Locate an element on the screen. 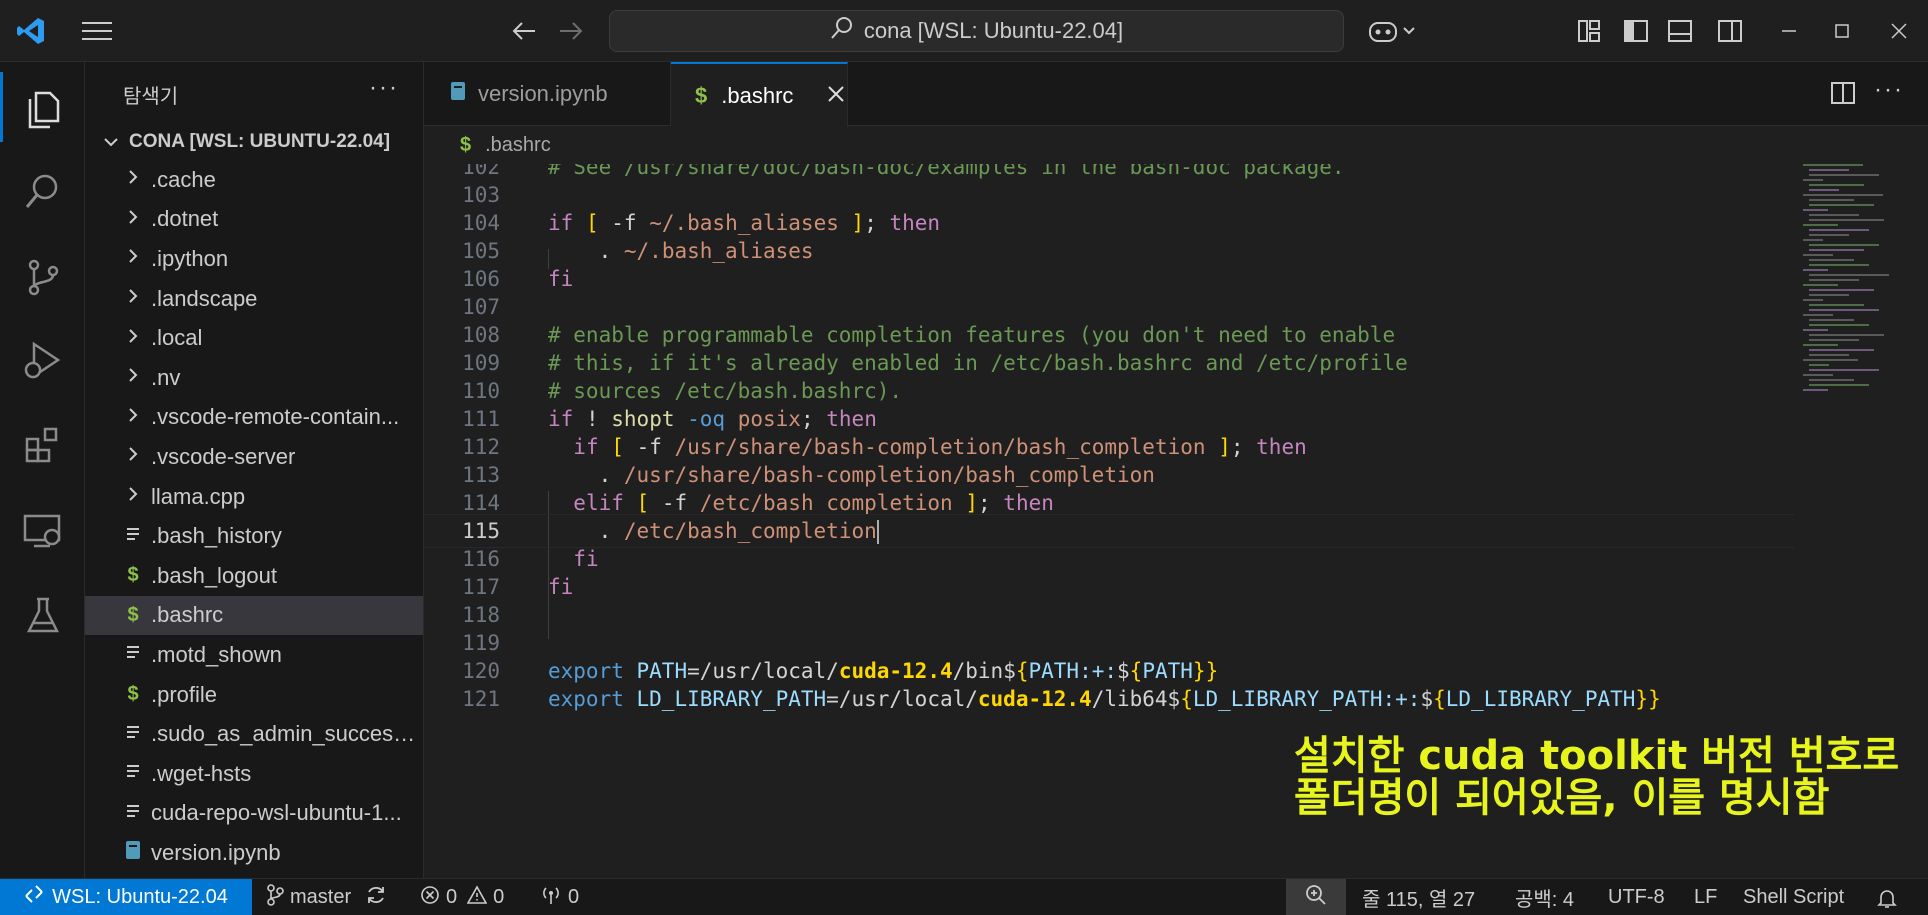 The image size is (1928, 915). tree-item-label: .bash_logout is located at coordinates (214, 575).